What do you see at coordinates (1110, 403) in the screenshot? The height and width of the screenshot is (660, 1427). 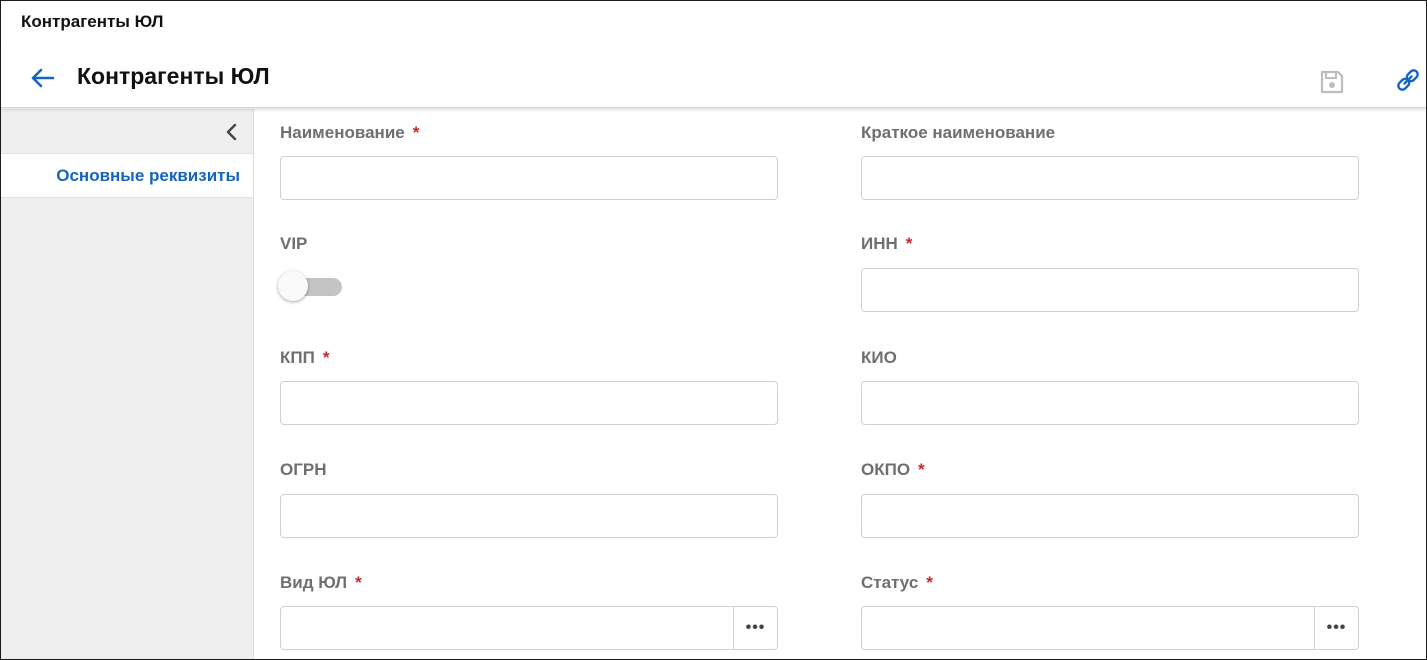 I see `kio-input` at bounding box center [1110, 403].